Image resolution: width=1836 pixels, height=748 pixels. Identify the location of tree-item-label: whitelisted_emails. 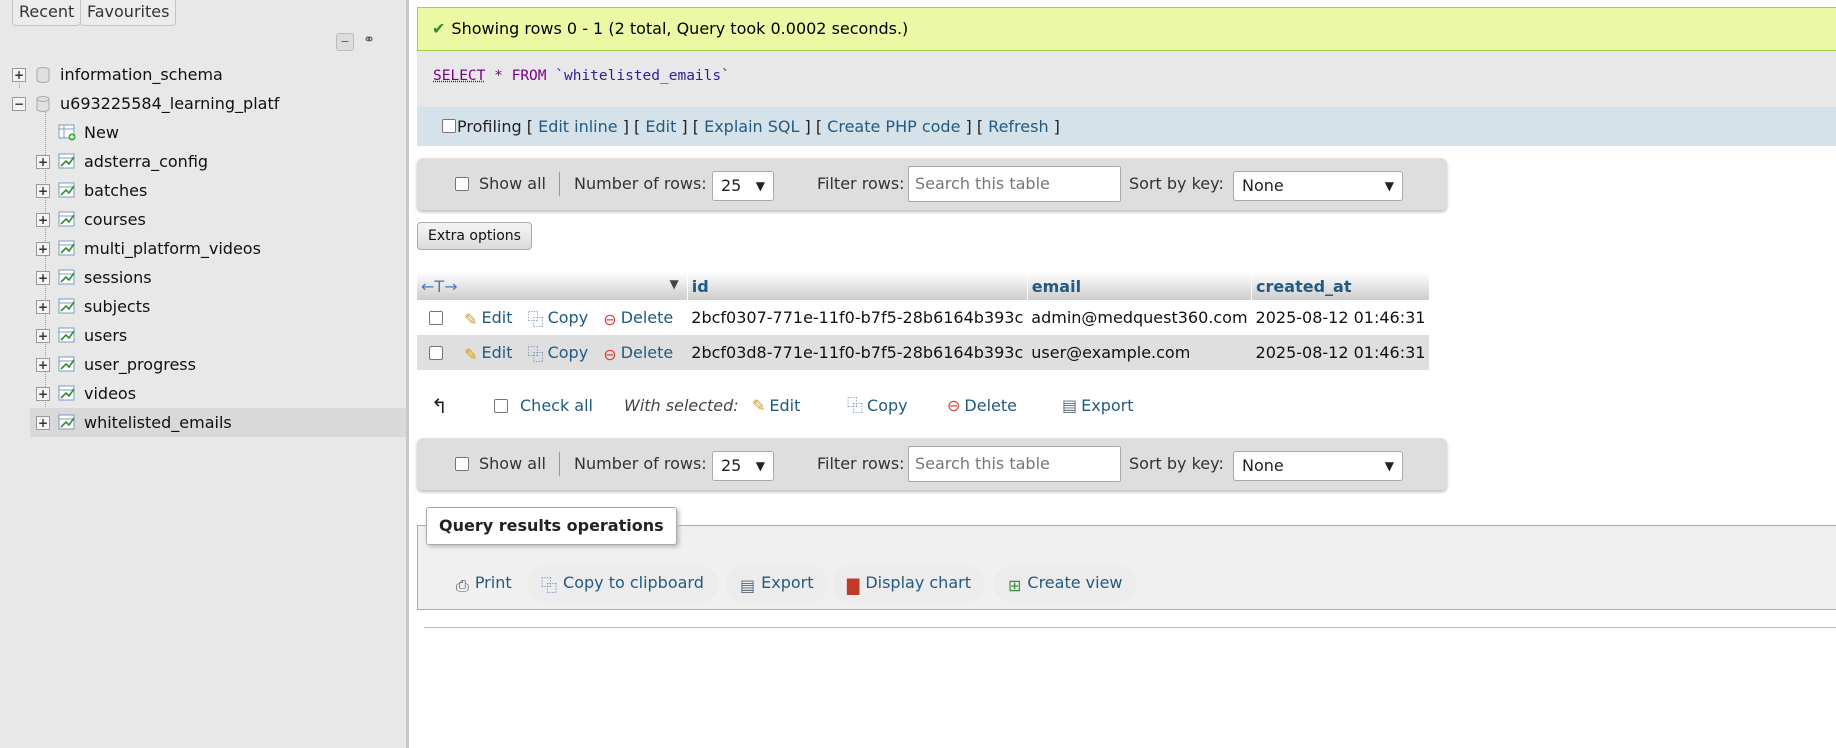
(158, 422).